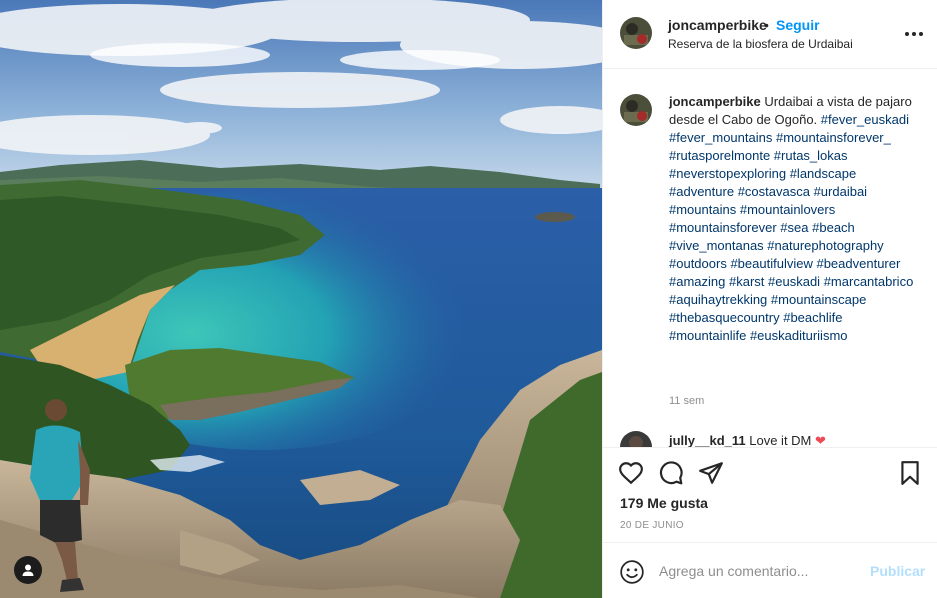 Image resolution: width=937 pixels, height=598 pixels. What do you see at coordinates (707, 335) in the screenshot?
I see `hashtag-link: #mountainlife` at bounding box center [707, 335].